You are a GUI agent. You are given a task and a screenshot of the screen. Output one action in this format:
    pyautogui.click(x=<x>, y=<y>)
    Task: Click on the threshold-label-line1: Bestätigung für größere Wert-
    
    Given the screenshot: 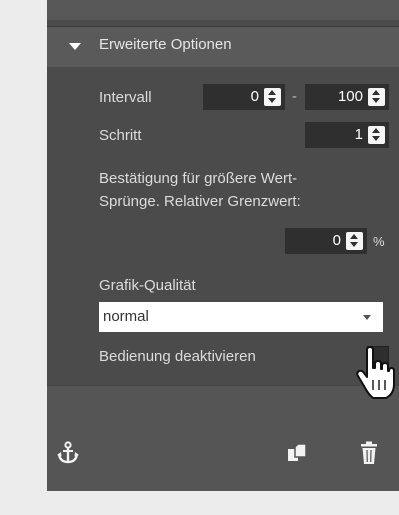 What is the action you would take?
    pyautogui.click(x=198, y=178)
    